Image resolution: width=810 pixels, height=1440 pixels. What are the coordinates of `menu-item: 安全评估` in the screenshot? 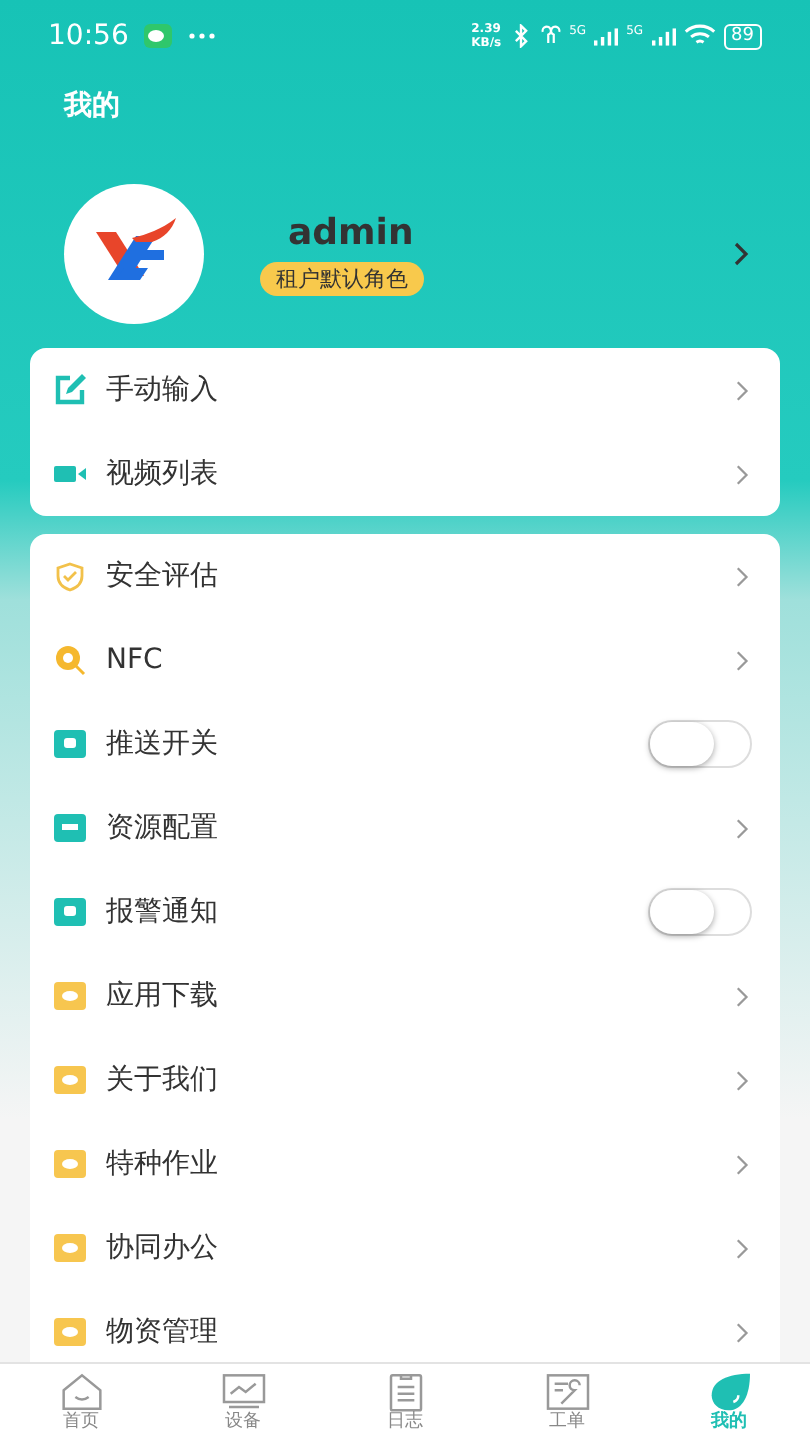 It's located at (405, 576).